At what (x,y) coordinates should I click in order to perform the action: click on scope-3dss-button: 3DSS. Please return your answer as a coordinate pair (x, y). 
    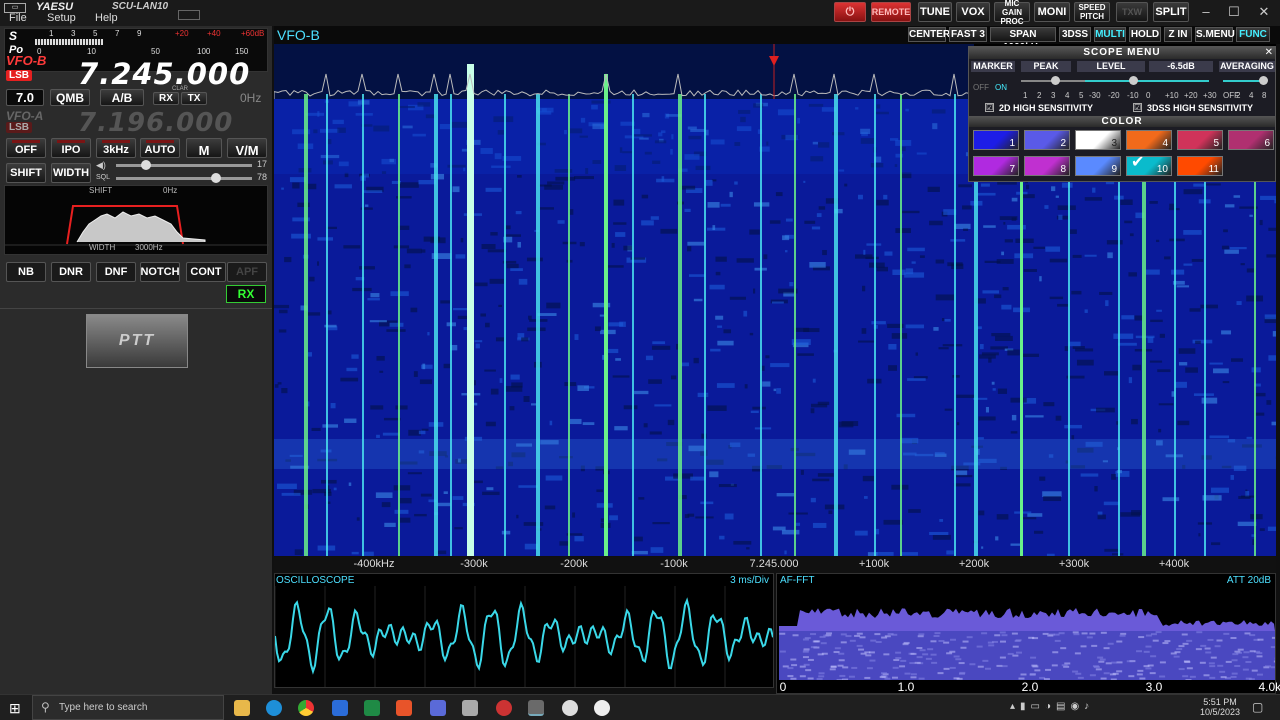
    Looking at the image, I should click on (1075, 34).